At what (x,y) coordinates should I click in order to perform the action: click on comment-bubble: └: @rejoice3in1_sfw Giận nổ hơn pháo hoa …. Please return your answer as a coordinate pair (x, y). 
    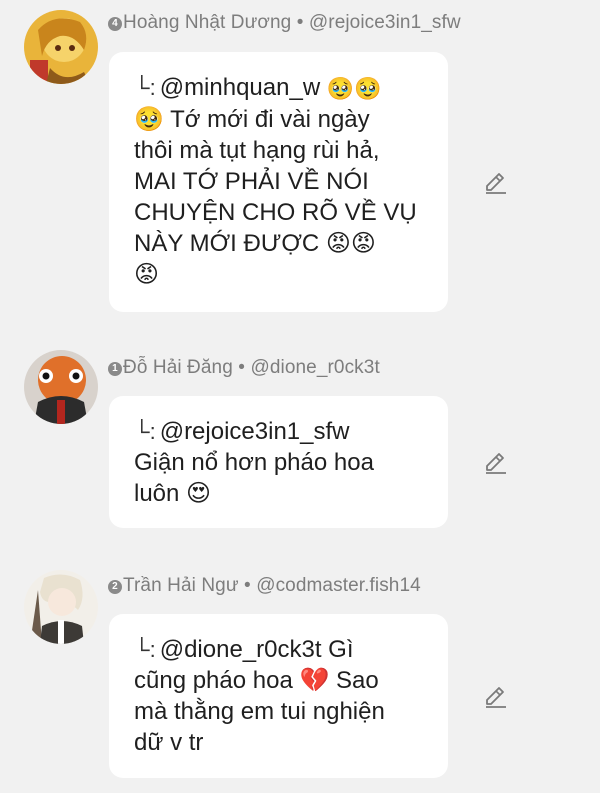
    Looking at the image, I should click on (278, 462).